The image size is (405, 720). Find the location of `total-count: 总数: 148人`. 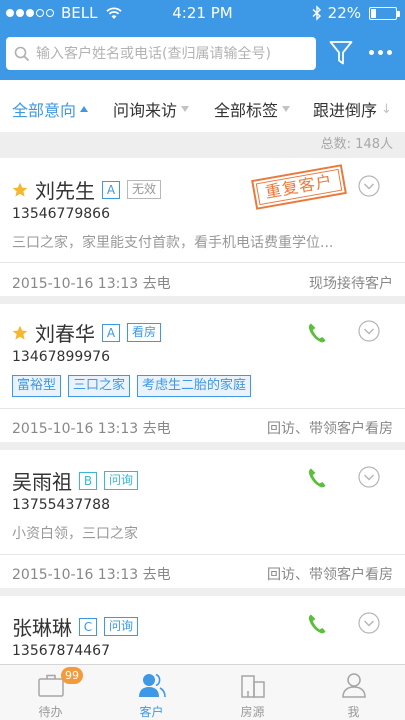

total-count: 总数: 148人 is located at coordinates (202, 145).